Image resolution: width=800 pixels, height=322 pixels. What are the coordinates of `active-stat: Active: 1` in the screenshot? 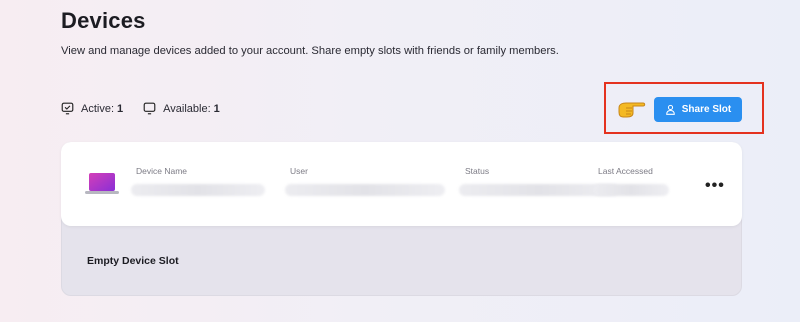 It's located at (92, 108).